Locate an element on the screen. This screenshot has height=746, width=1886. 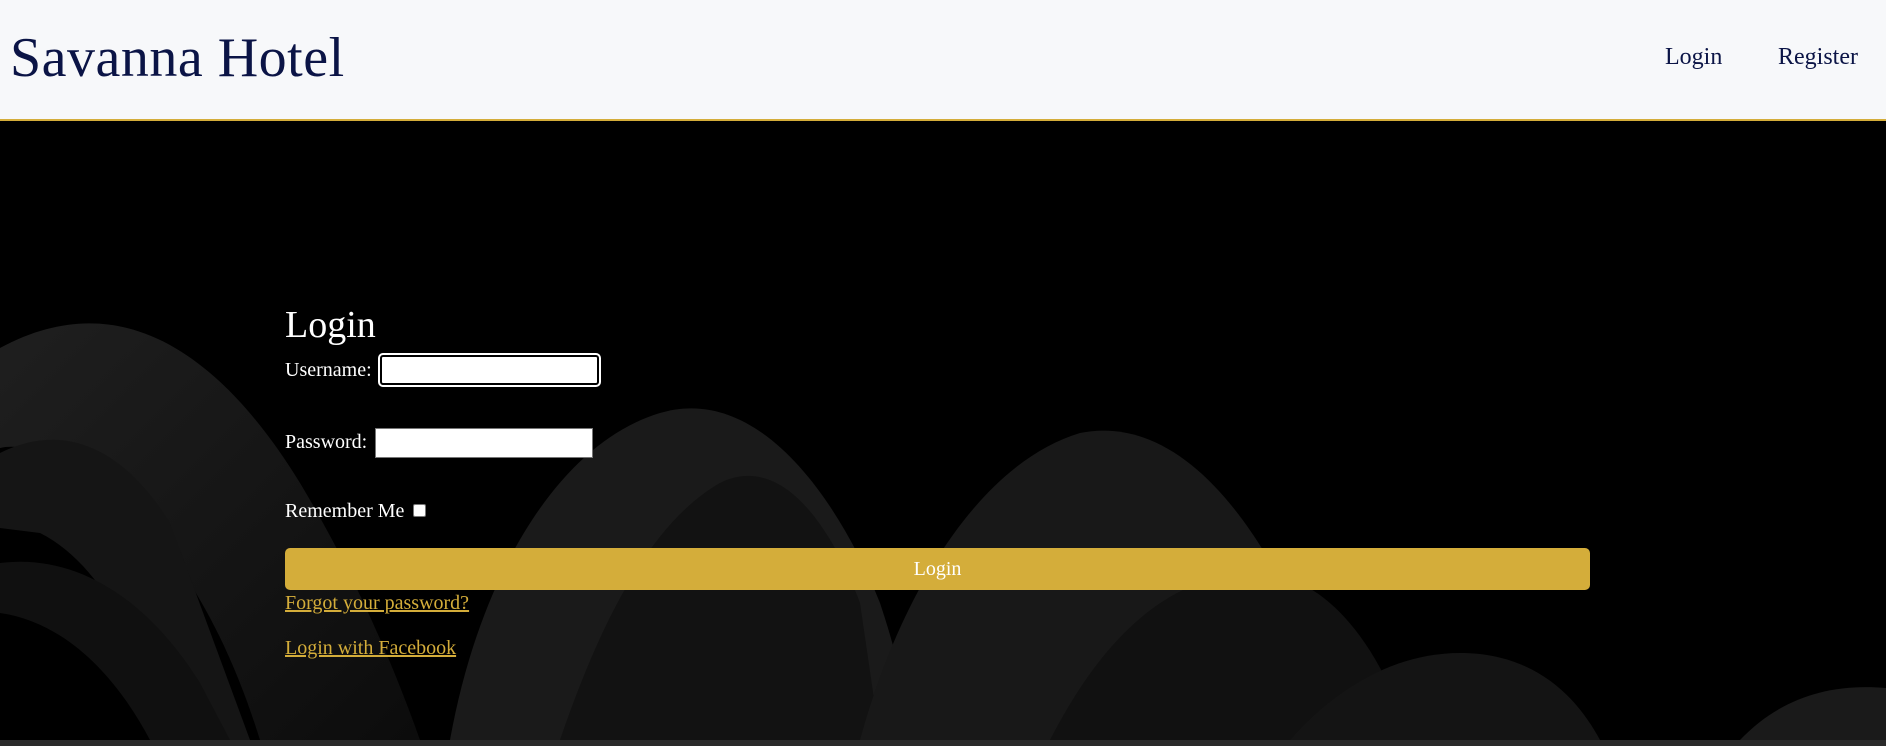
forgot-password-link: Forgot your password? is located at coordinates (377, 603).